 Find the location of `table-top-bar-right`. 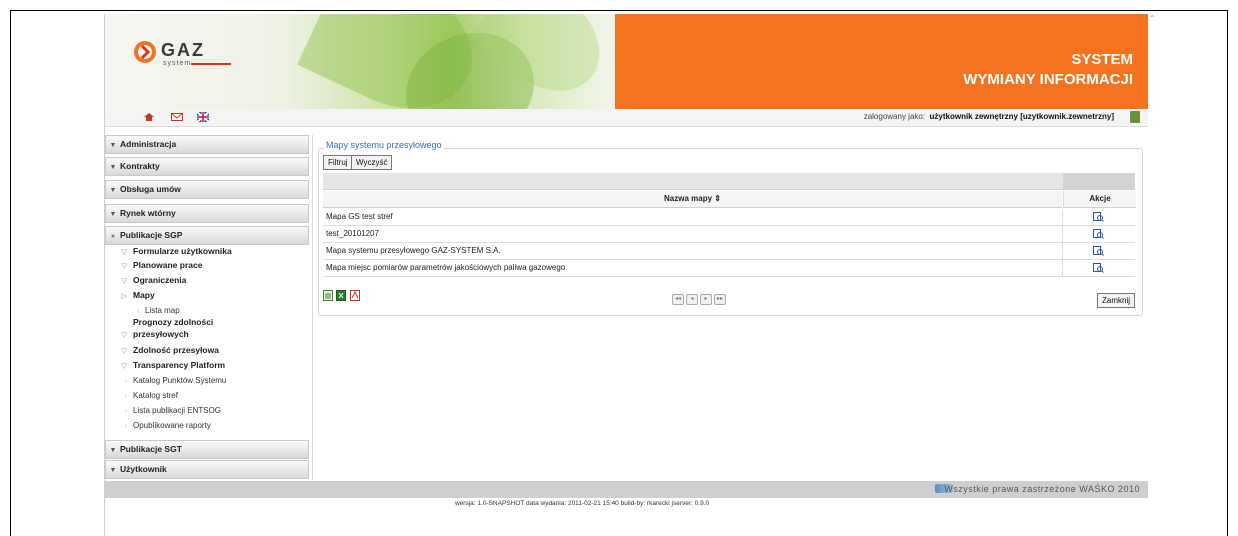

table-top-bar-right is located at coordinates (1099, 181).